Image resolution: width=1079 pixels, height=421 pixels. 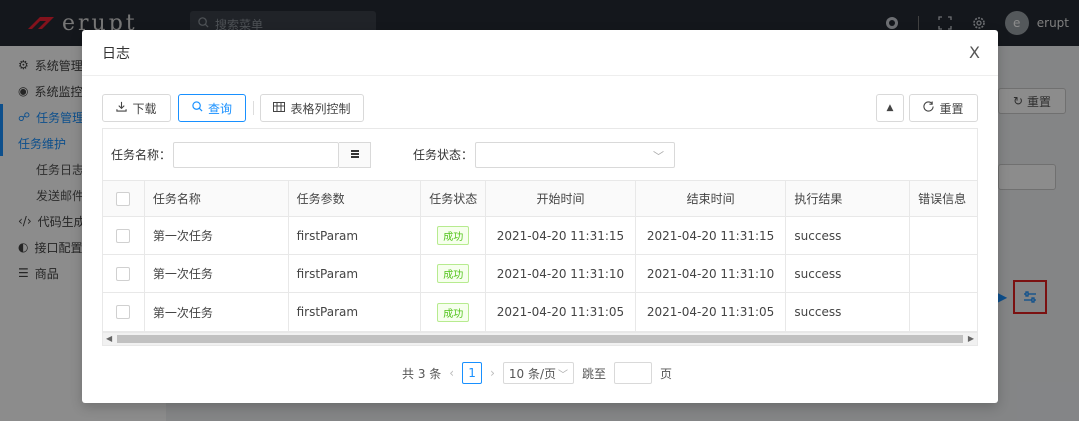 I want to click on task-name-picker-button, so click(x=355, y=154).